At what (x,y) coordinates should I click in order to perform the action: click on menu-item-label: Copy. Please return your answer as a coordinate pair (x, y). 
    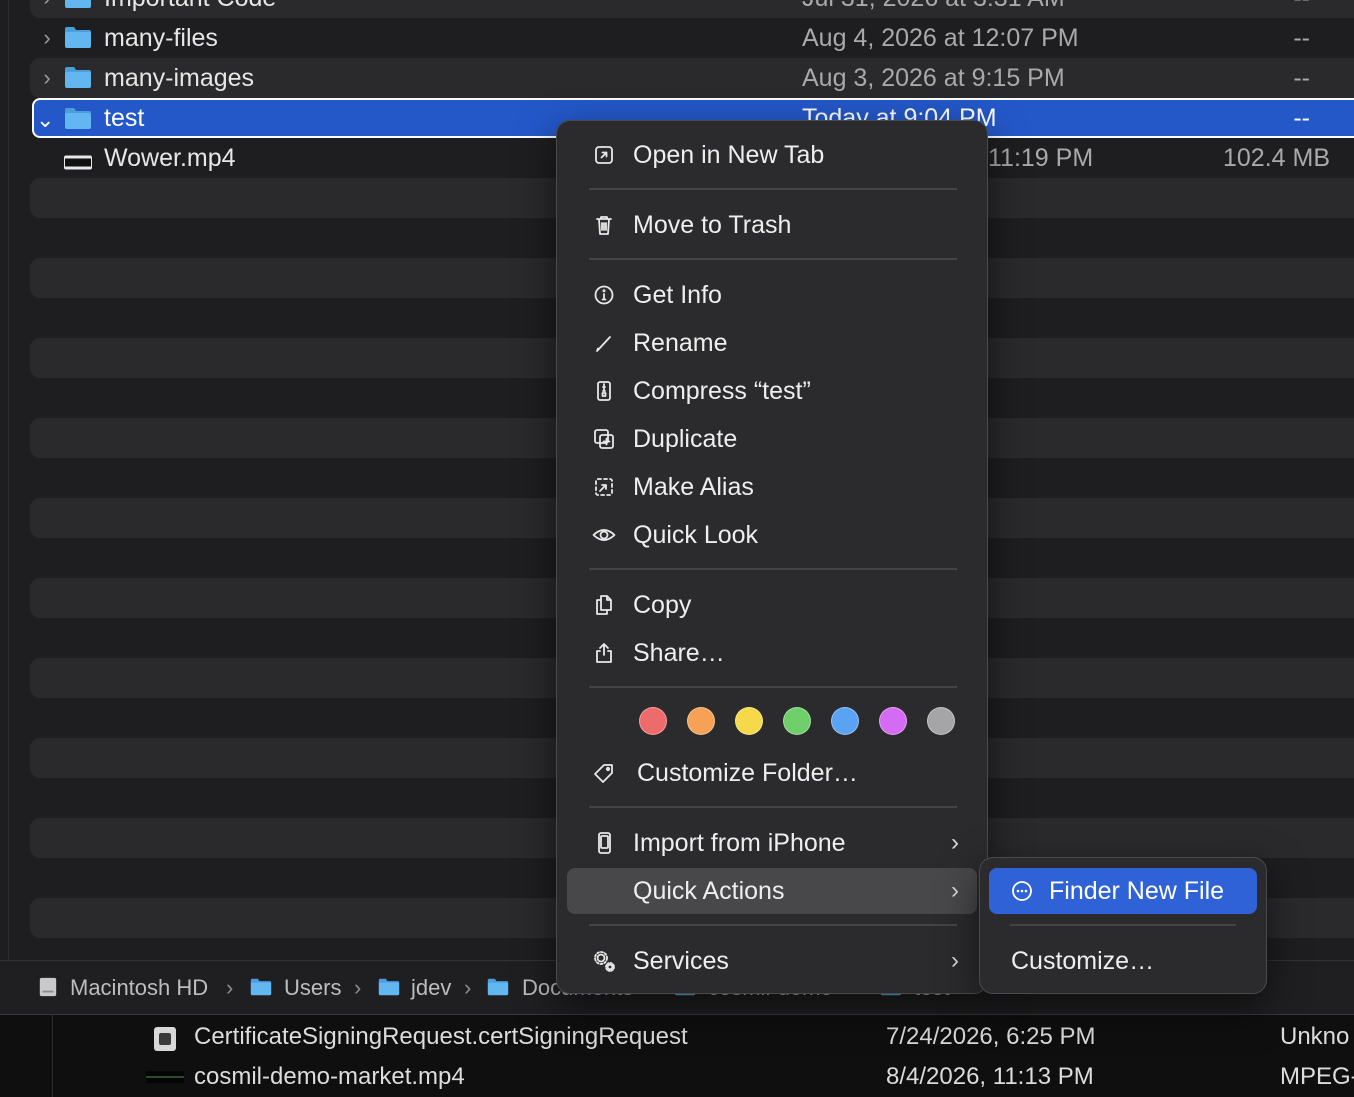
    Looking at the image, I should click on (662, 605).